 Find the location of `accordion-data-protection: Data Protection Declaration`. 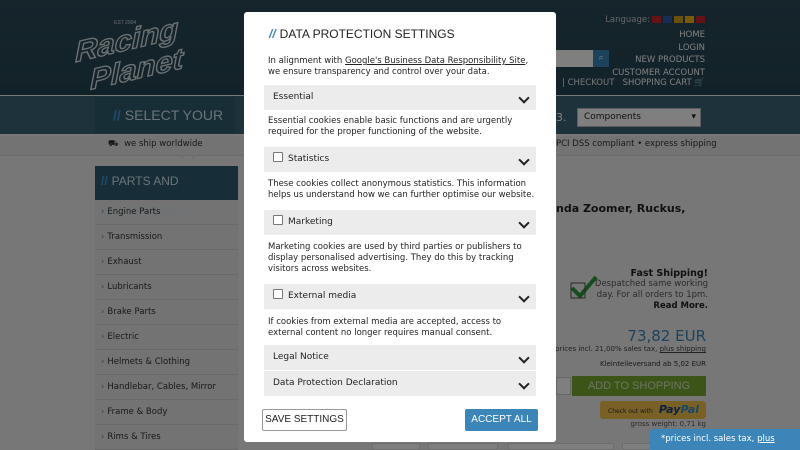

accordion-data-protection: Data Protection Declaration is located at coordinates (400, 383).